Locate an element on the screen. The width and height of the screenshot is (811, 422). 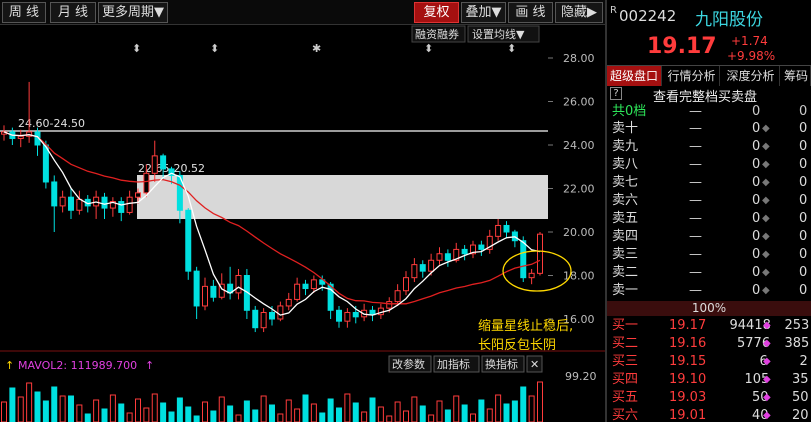
overlay-button: 叠加▼ is located at coordinates (483, 12).